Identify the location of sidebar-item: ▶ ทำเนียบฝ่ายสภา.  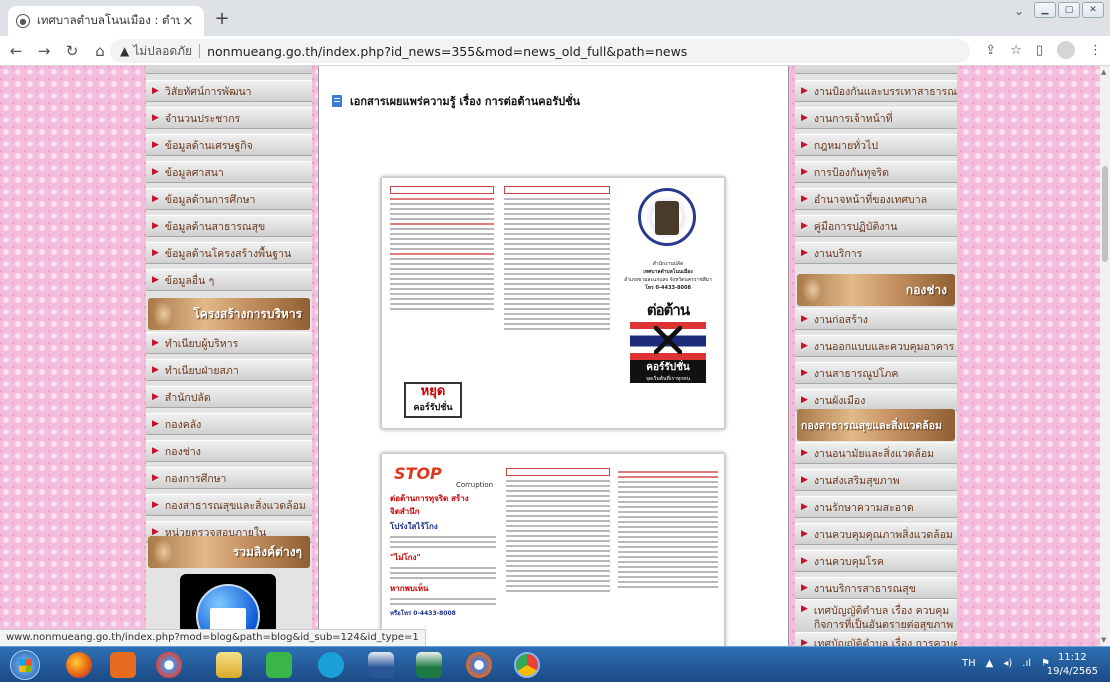
(229, 370).